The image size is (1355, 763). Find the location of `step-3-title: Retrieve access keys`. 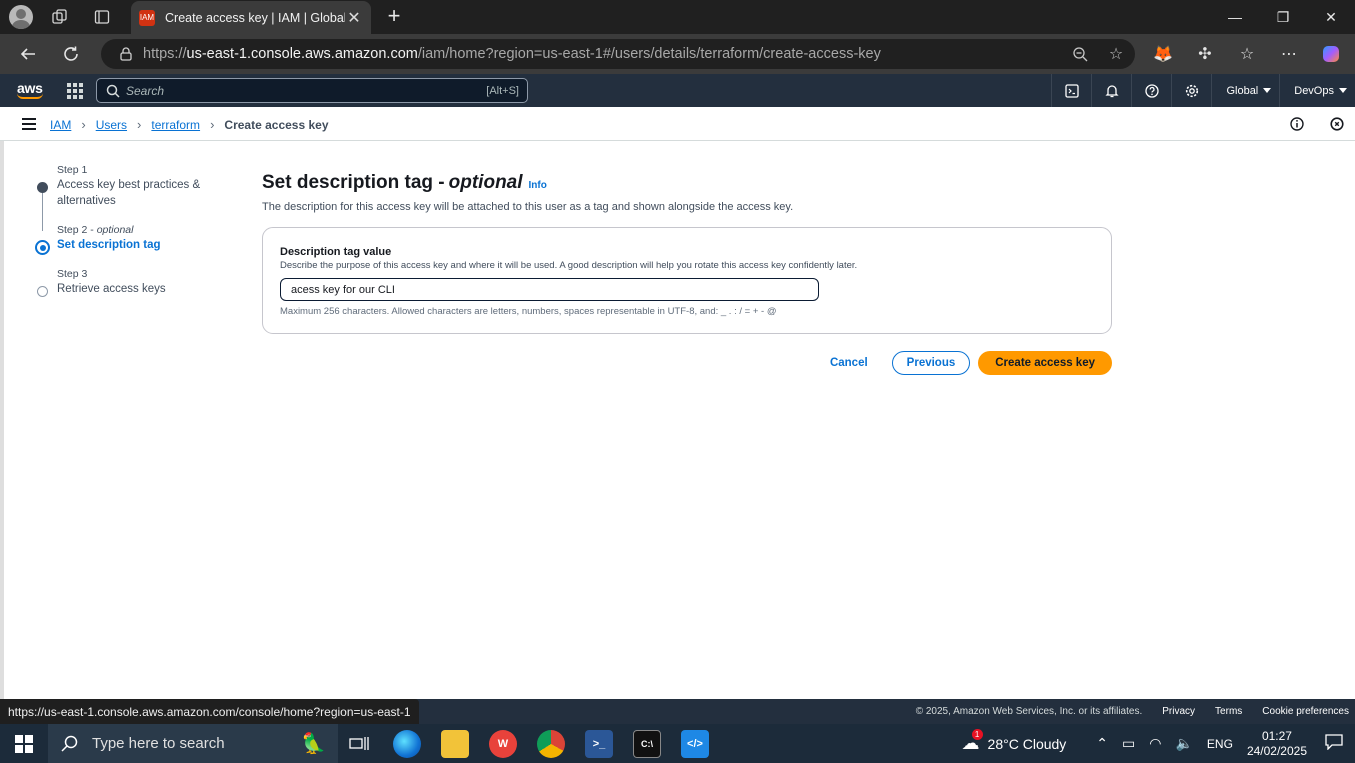

step-3-title: Retrieve access keys is located at coordinates (111, 289).